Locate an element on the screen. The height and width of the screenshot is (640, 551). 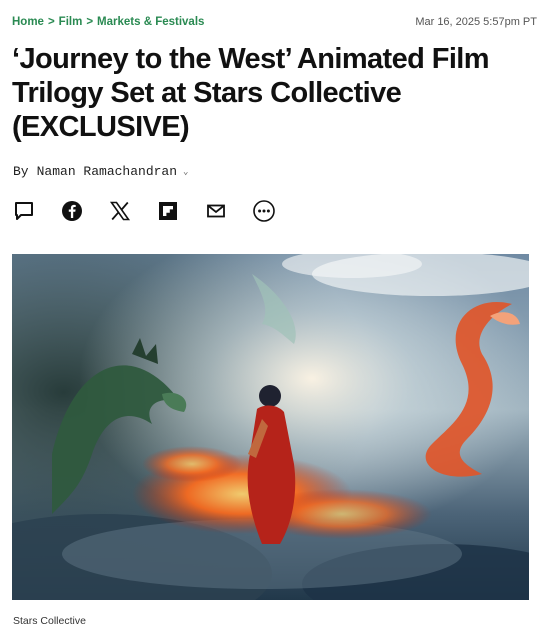
article-title-line: (EXCLUSIVE) is located at coordinates (101, 127).